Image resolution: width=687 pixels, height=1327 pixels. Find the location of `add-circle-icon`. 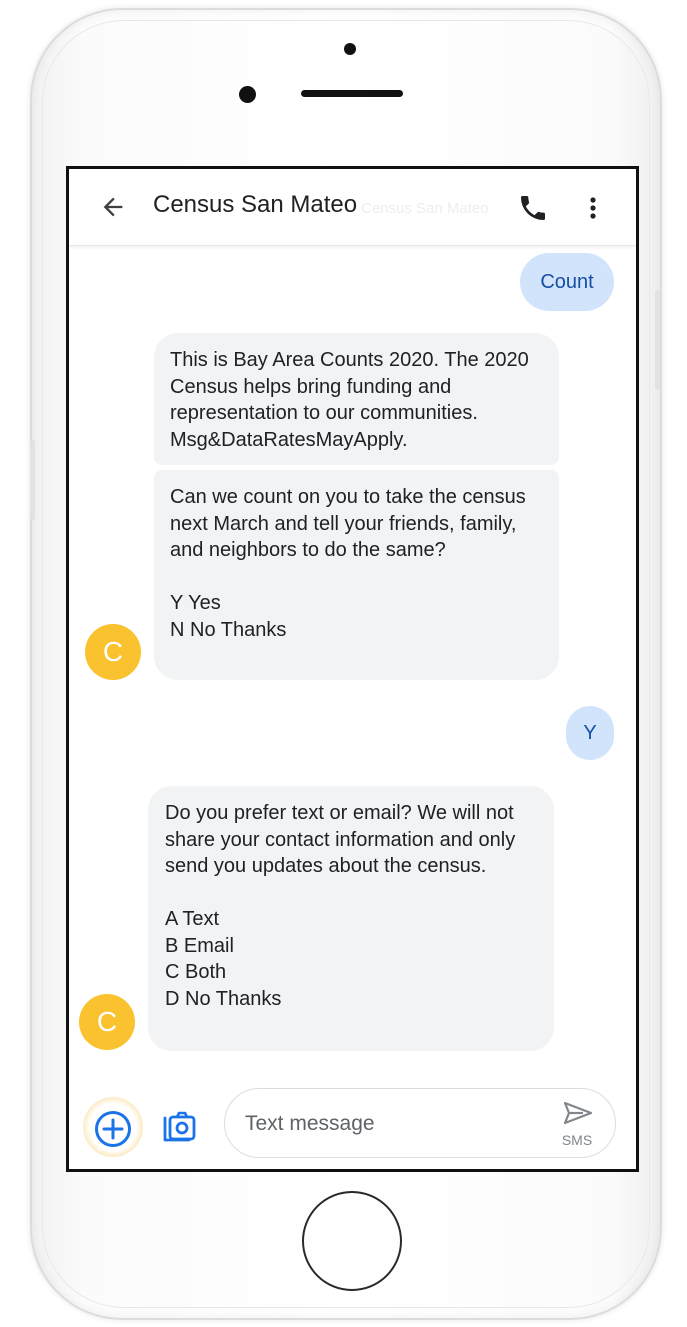

add-circle-icon is located at coordinates (113, 1129).